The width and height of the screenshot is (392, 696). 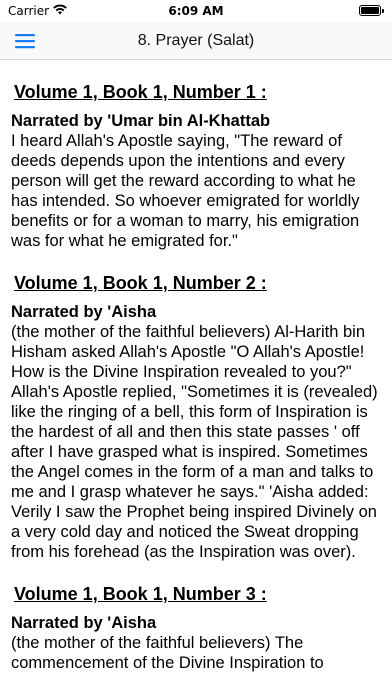 I want to click on navigation-bar: 8. Prayer (Salat), so click(x=196, y=41).